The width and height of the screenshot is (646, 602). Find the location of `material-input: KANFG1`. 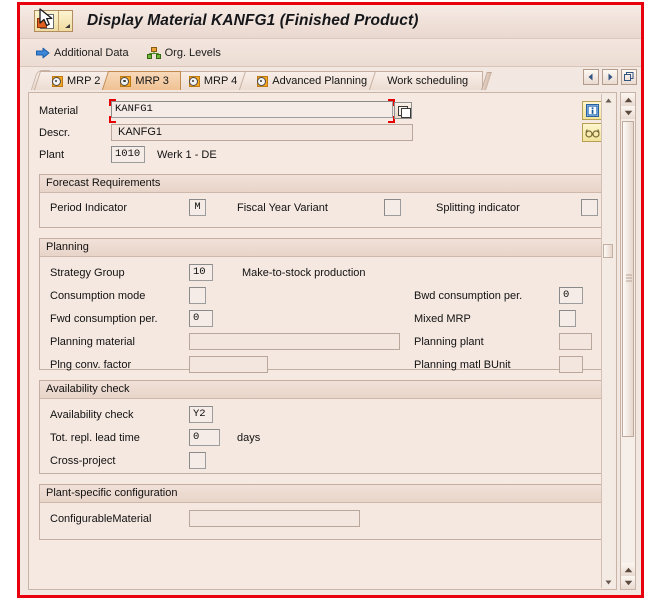

material-input: KANFG1 is located at coordinates (252, 109).